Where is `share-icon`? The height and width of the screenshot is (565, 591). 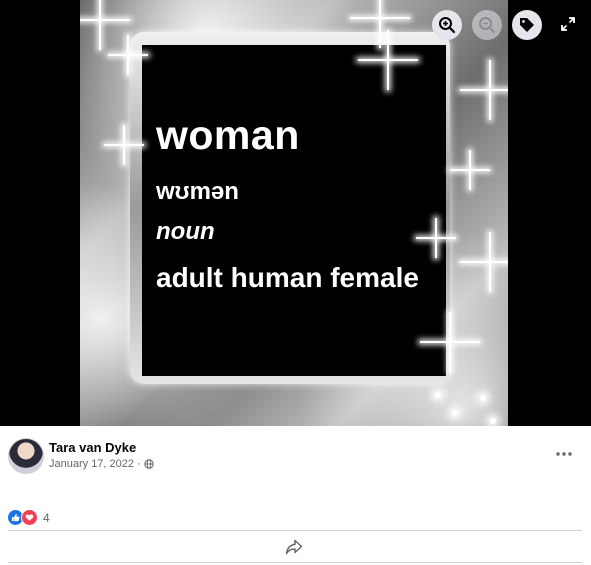
share-icon is located at coordinates (294, 547).